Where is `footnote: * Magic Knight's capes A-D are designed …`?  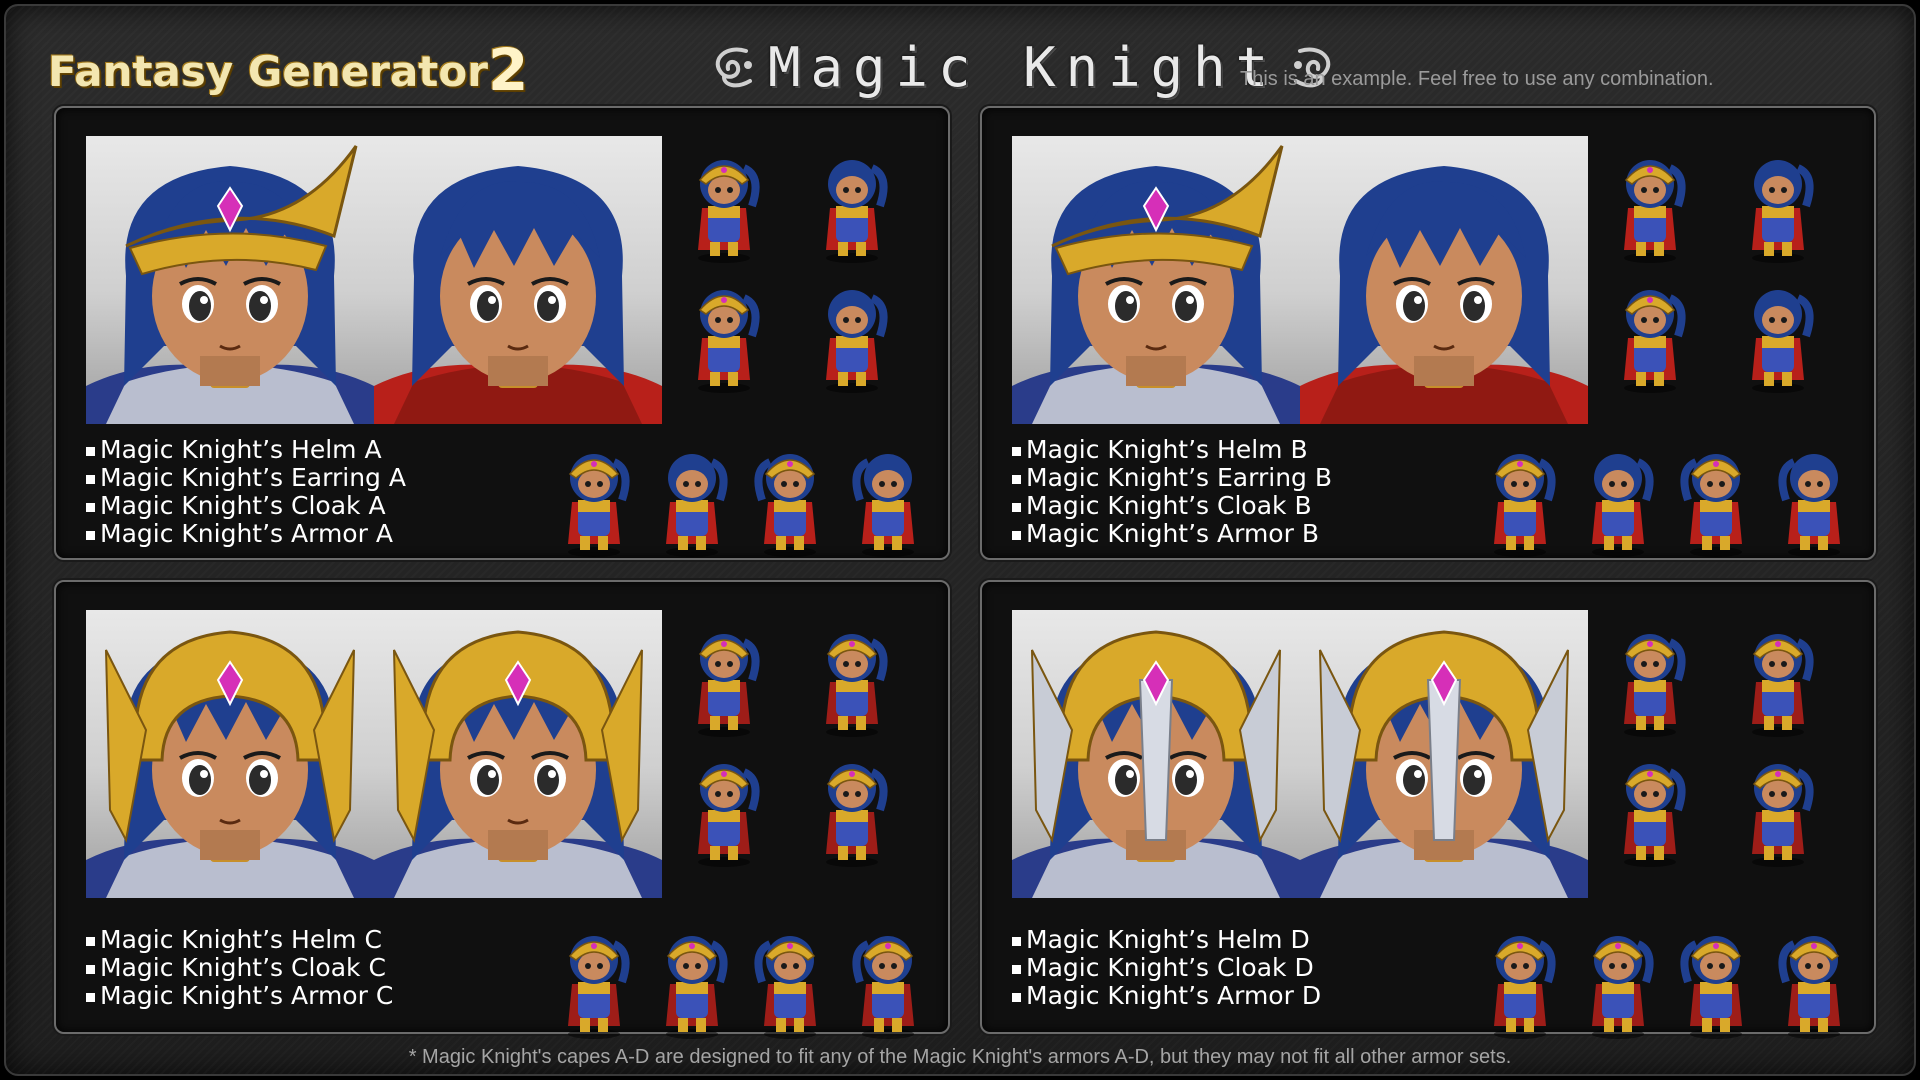 footnote: * Magic Knight's capes A-D are designed … is located at coordinates (960, 1057).